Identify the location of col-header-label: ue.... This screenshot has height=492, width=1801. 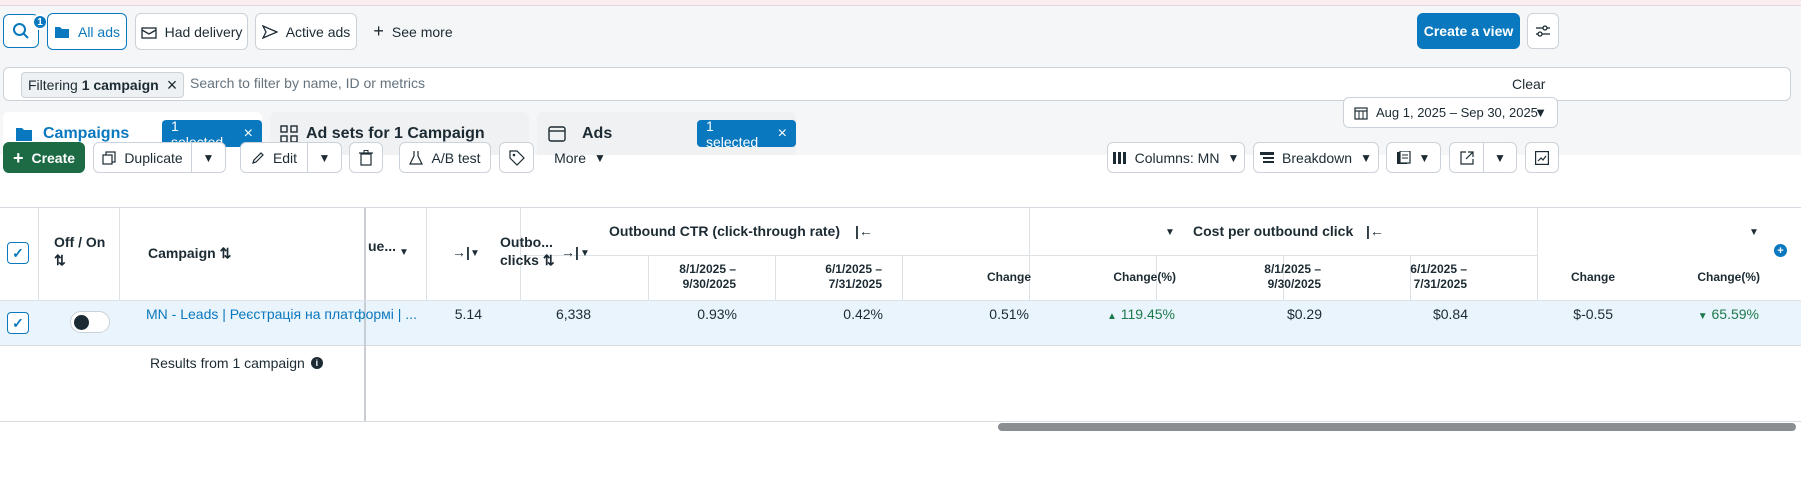
(382, 246).